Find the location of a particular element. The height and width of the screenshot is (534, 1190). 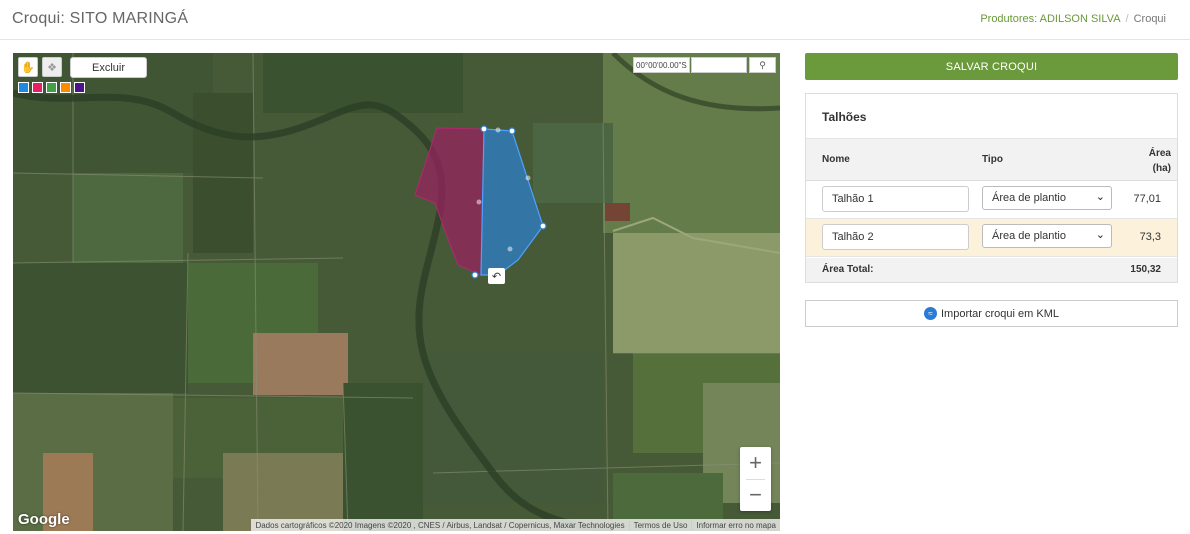

color-swatches is located at coordinates (51, 87).